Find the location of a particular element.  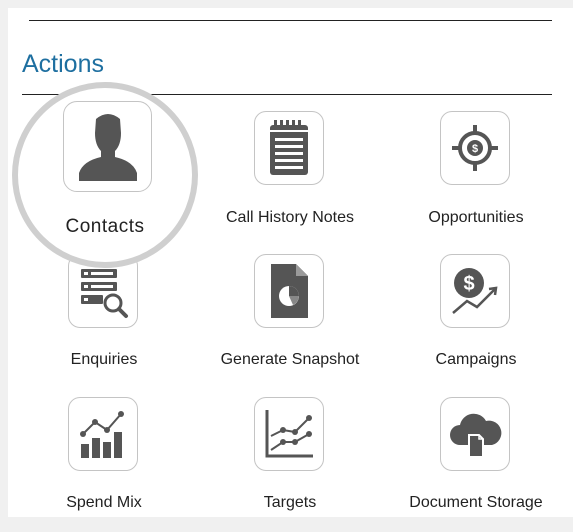

tile-contacts is located at coordinates (107, 146).